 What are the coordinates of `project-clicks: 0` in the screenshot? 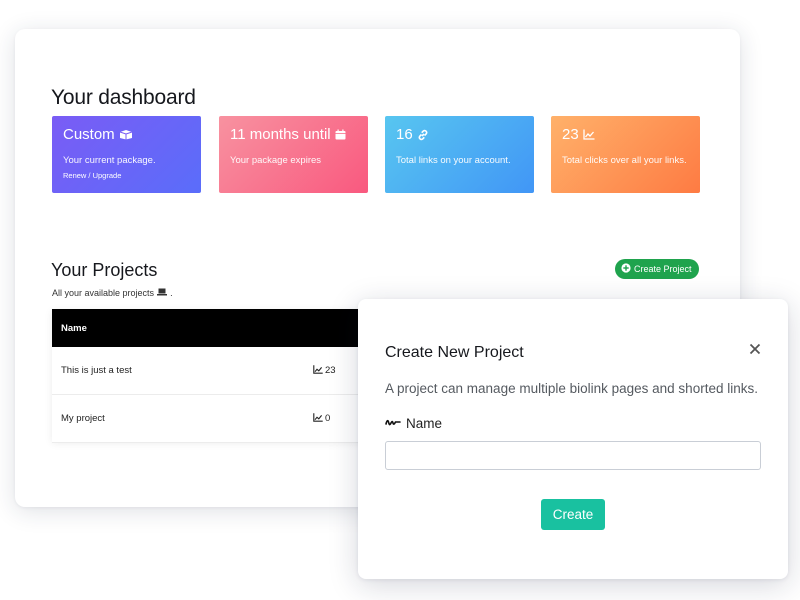 It's located at (322, 418).